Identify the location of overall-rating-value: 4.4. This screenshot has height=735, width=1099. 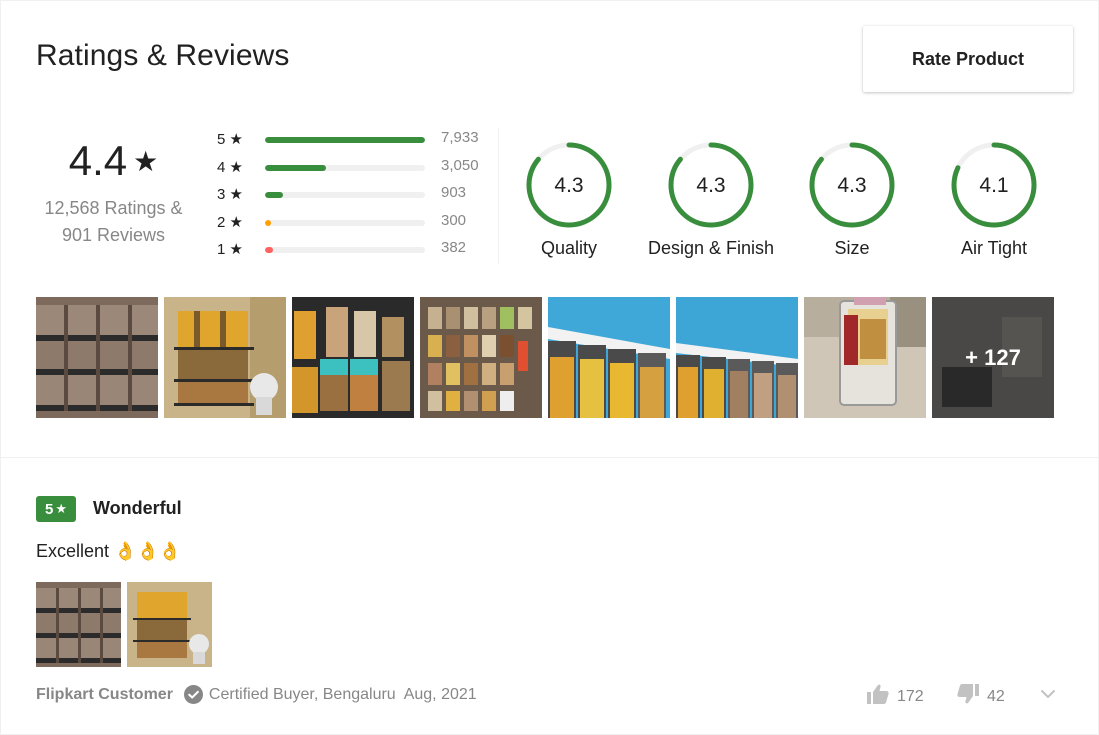
(98, 160).